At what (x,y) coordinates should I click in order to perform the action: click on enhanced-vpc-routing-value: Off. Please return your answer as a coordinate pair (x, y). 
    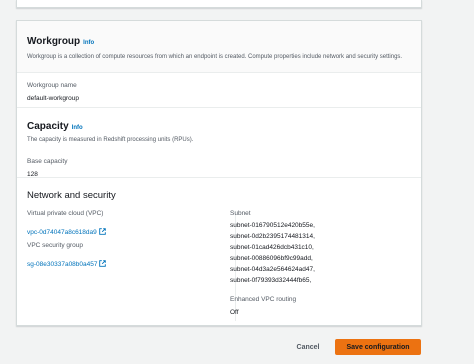
    Looking at the image, I should click on (234, 312).